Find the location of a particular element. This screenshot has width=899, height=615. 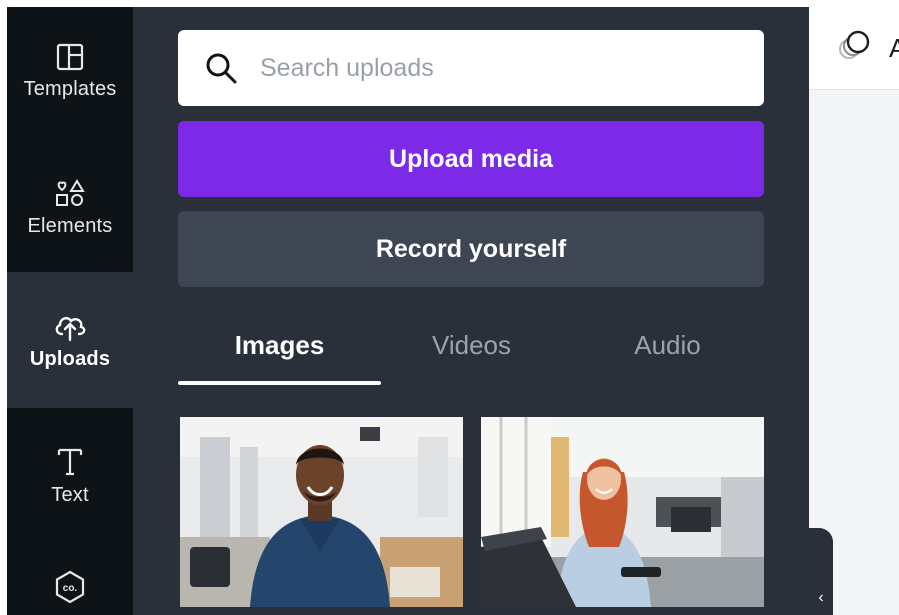

active-tab-indicator is located at coordinates (279, 383).